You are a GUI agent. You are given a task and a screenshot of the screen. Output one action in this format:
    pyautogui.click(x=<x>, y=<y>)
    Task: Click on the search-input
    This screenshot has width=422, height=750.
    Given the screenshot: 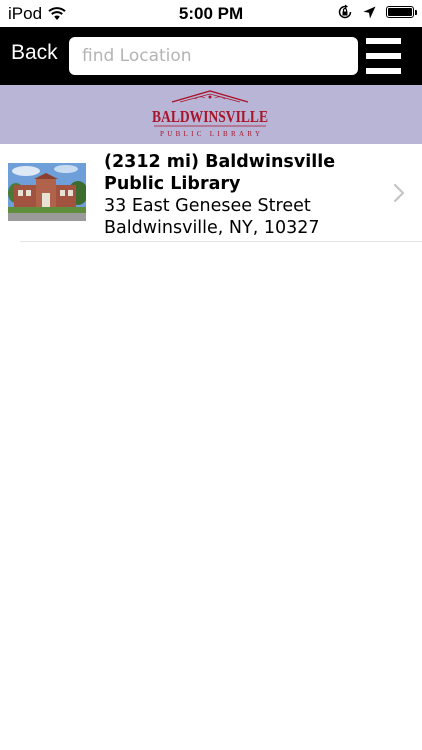 What is the action you would take?
    pyautogui.click(x=213, y=56)
    